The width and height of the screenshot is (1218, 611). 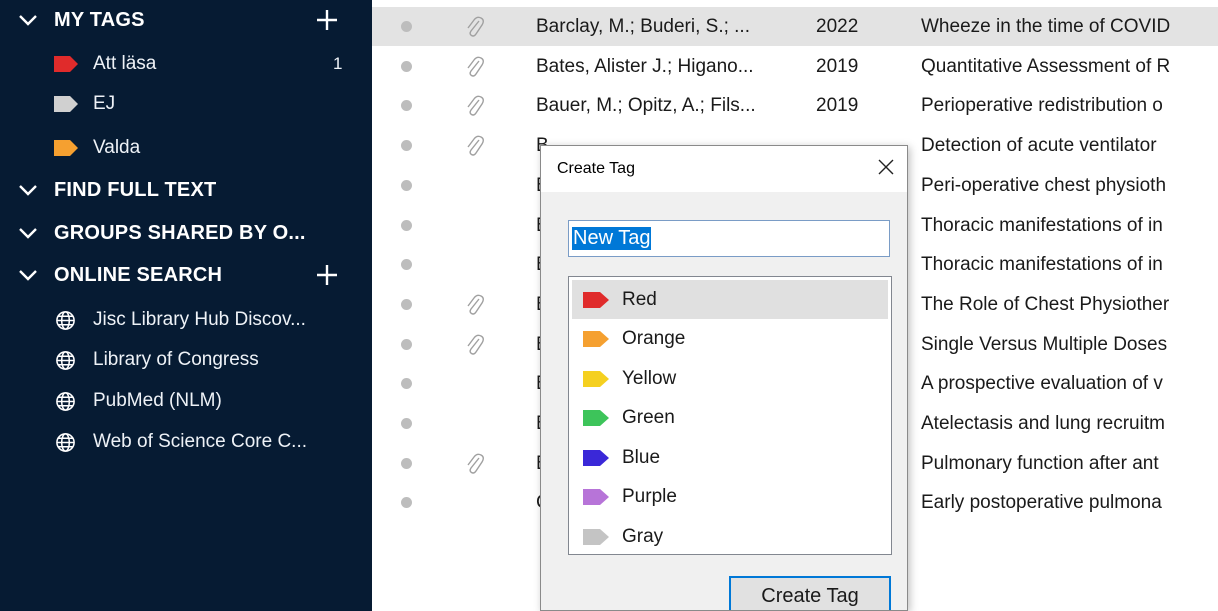 I want to click on color-list: Red Orange Yellow Green Blue Purple Gray, so click(x=730, y=415).